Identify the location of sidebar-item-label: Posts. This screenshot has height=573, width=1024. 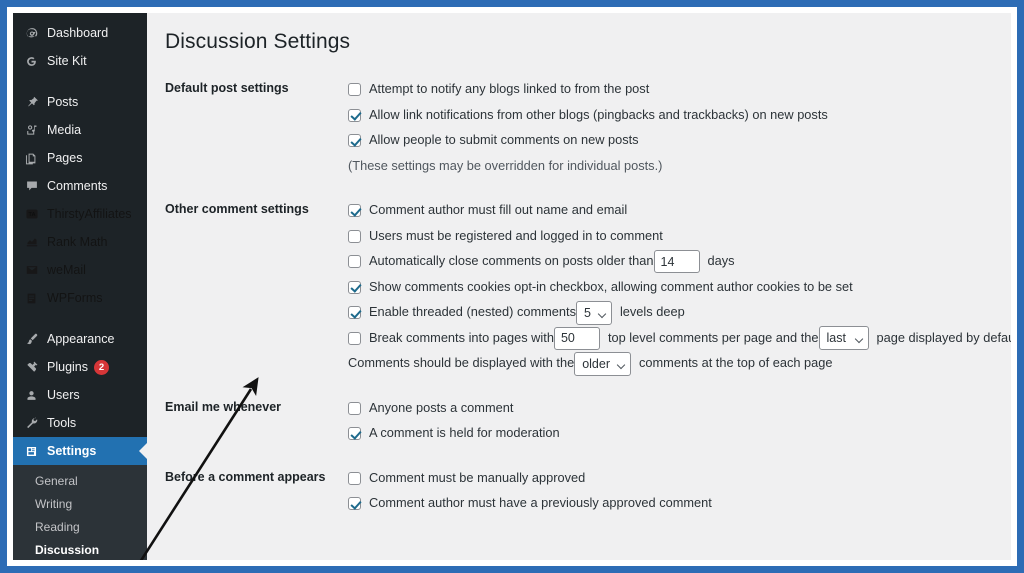
(63, 101).